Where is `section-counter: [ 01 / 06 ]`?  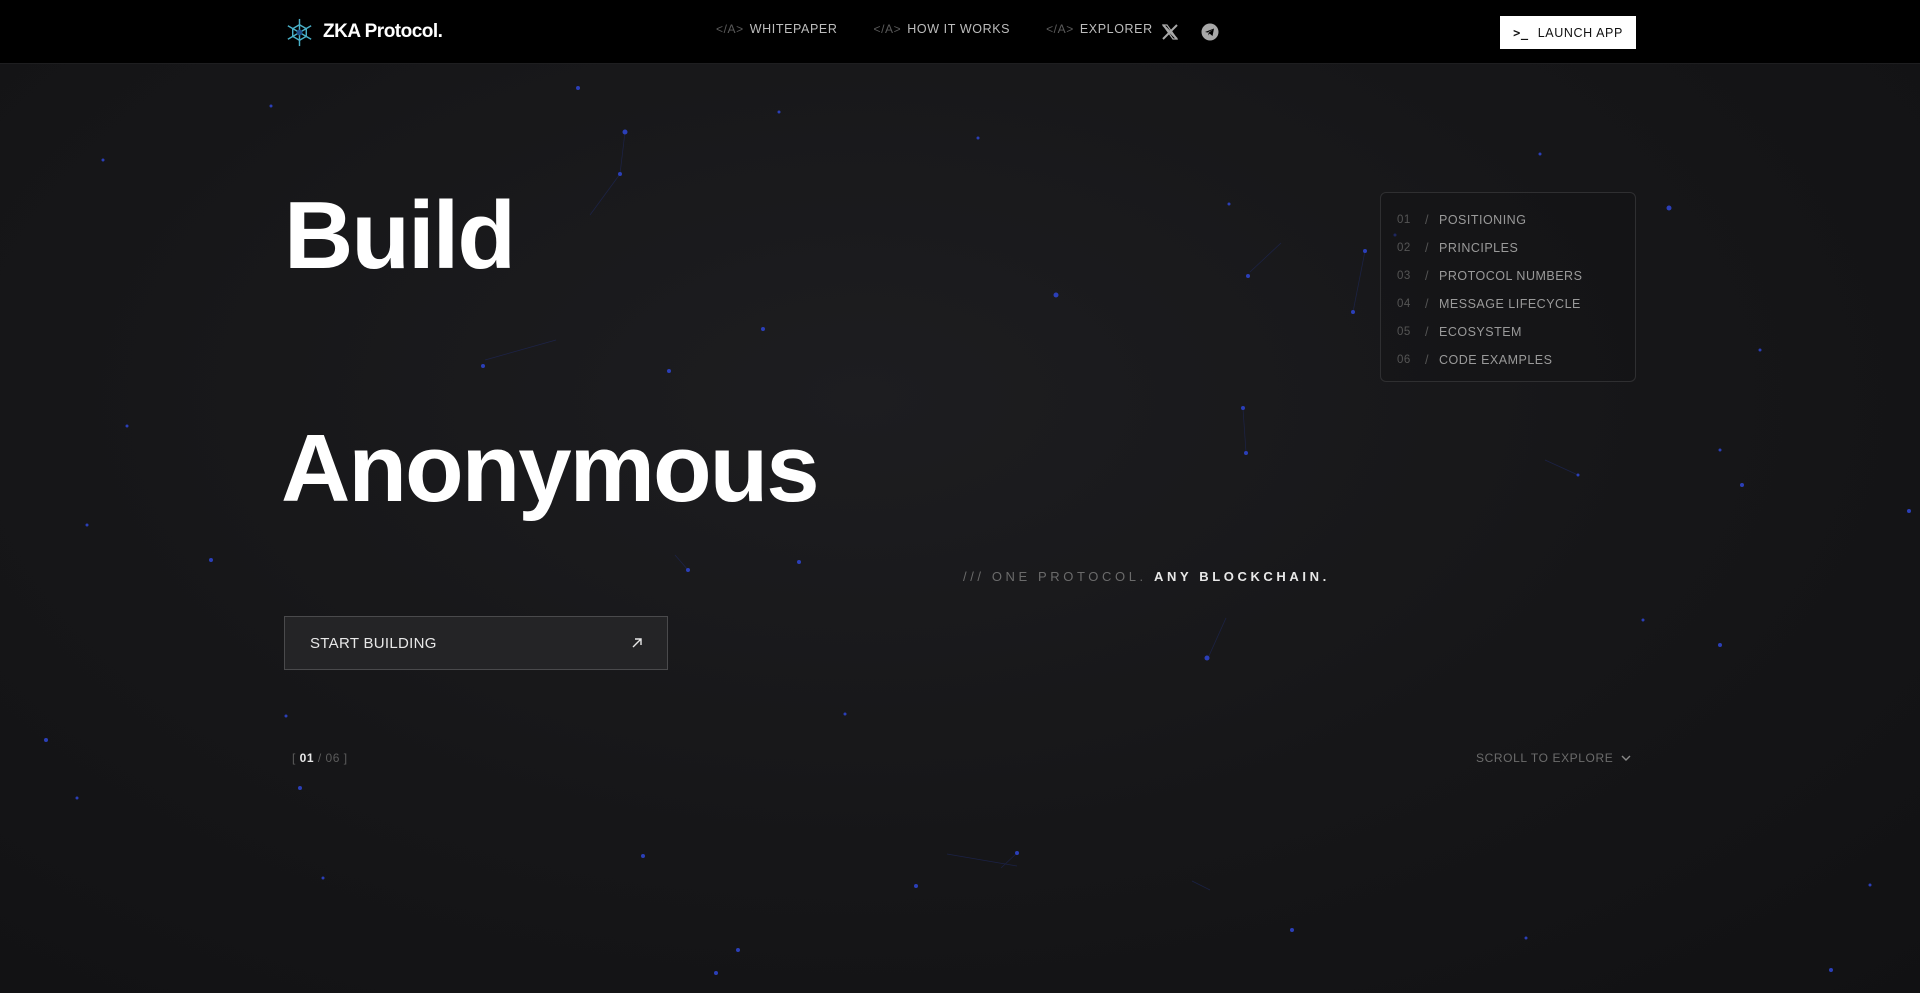 section-counter: [ 01 / 06 ] is located at coordinates (320, 758).